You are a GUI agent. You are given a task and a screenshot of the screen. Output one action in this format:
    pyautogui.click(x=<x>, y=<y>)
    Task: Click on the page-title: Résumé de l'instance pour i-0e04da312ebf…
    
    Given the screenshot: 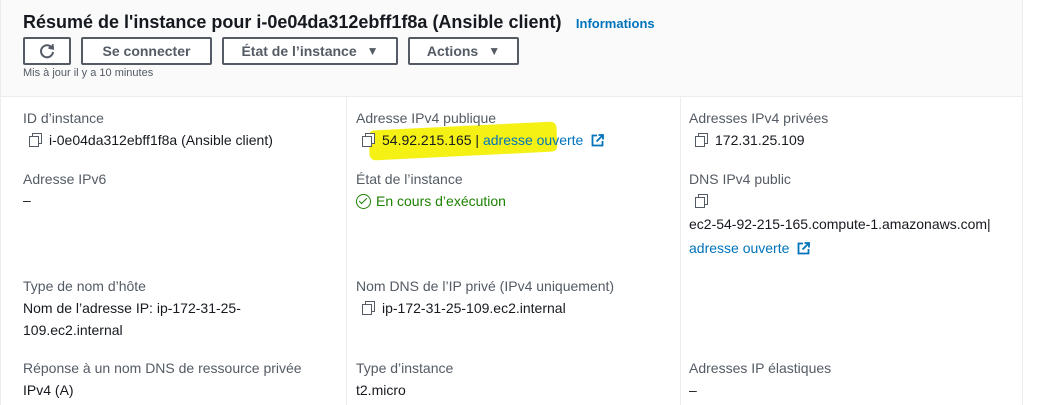 What is the action you would take?
    pyautogui.click(x=292, y=22)
    